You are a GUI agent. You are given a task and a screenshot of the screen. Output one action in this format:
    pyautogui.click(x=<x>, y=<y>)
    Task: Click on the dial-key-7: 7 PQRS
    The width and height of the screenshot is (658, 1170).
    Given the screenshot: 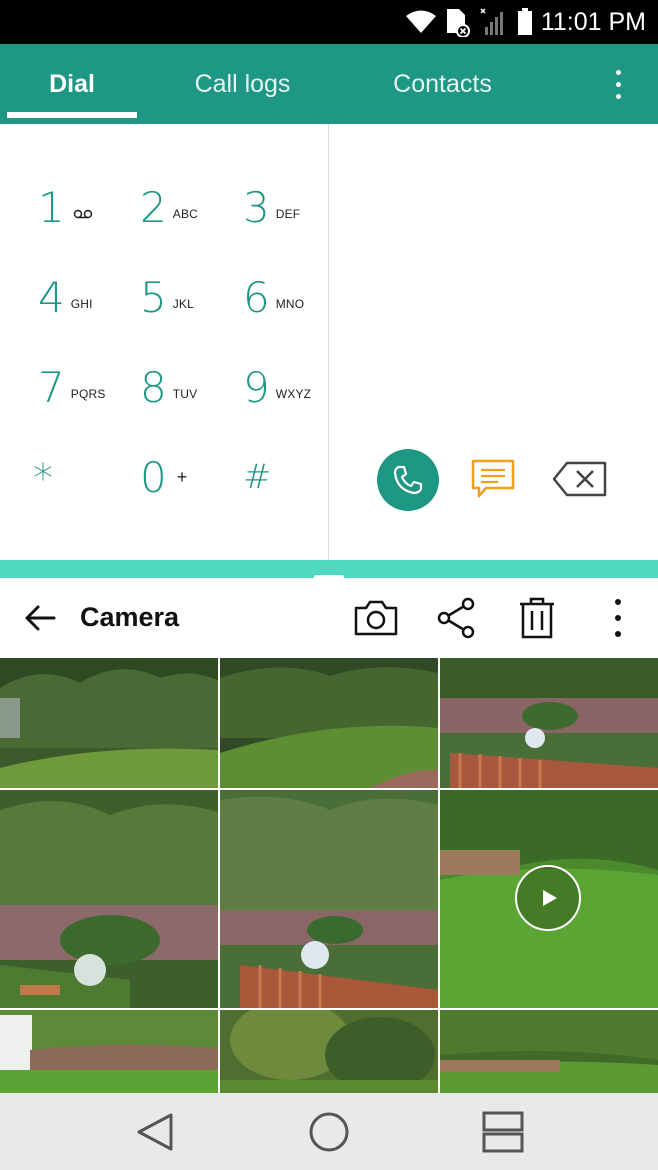 What is the action you would take?
    pyautogui.click(x=88, y=387)
    